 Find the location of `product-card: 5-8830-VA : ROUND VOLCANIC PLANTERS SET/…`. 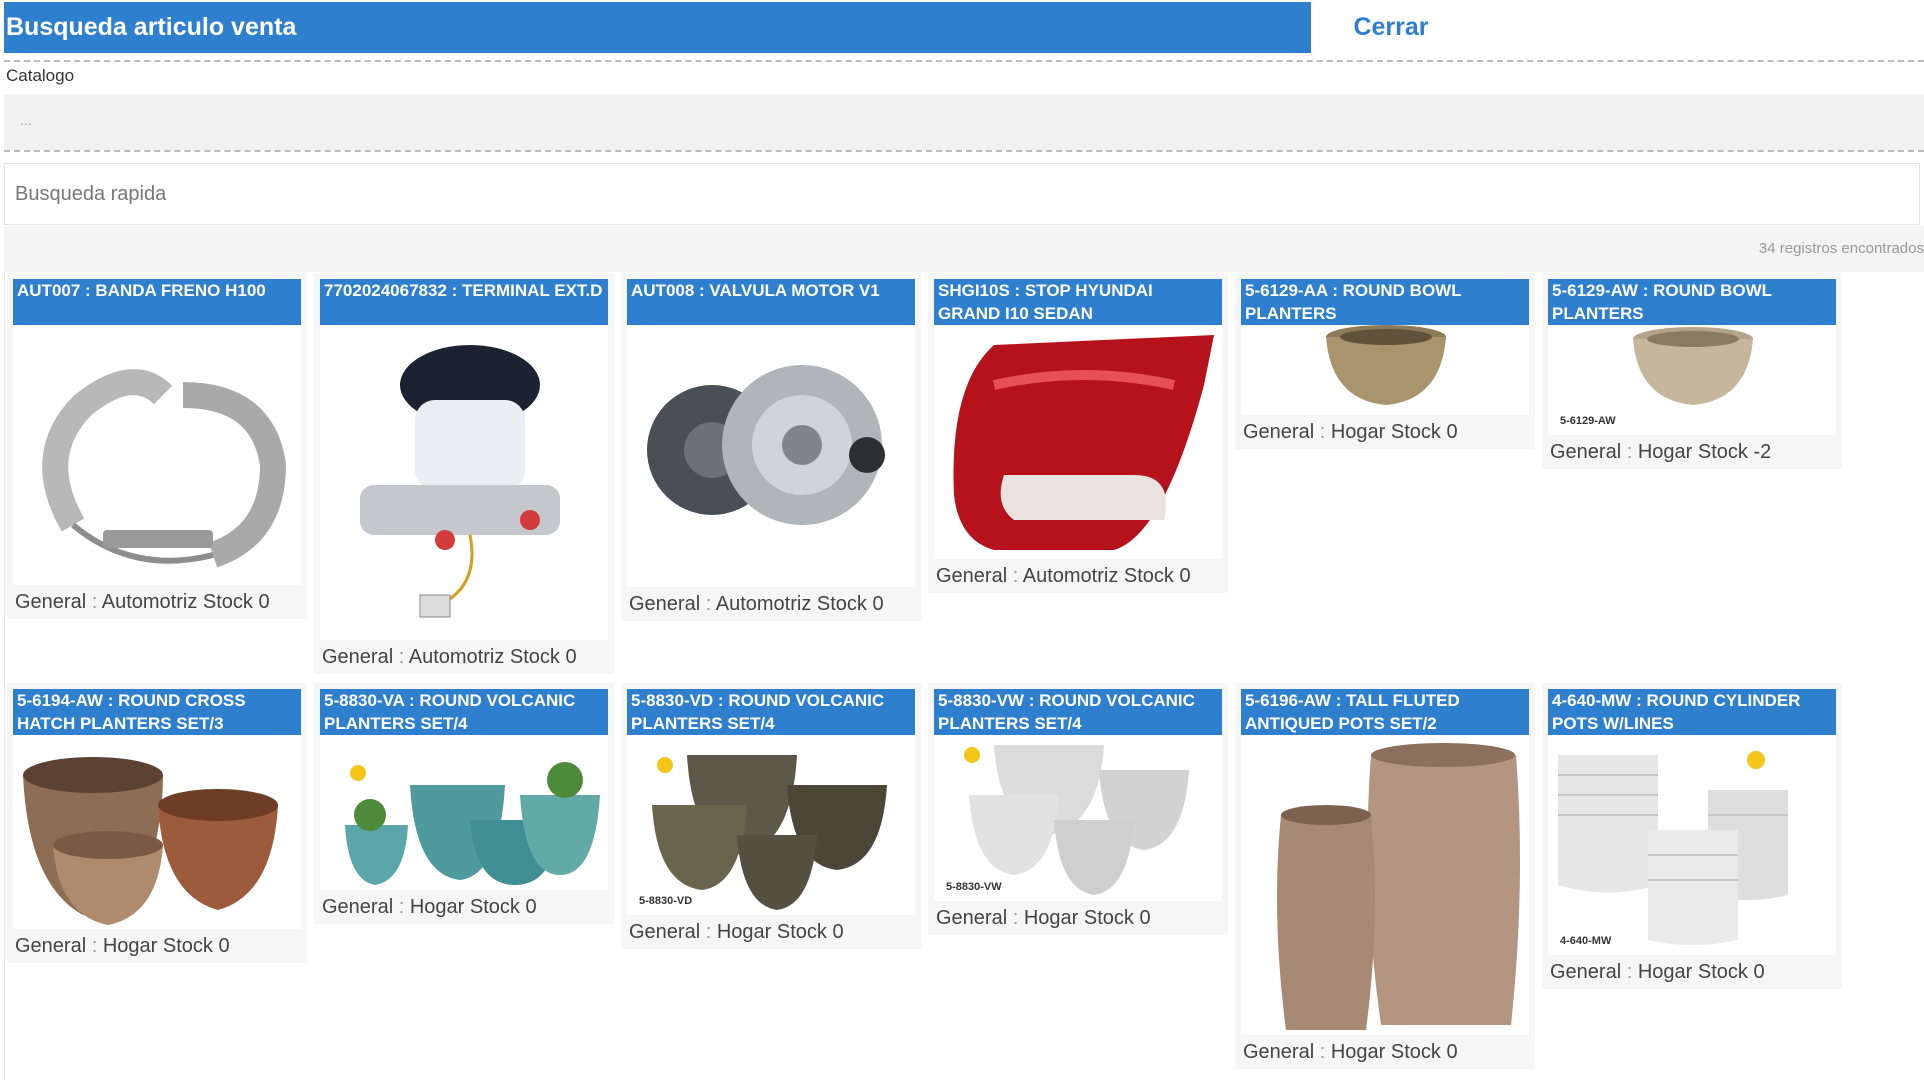

product-card: 5-8830-VA : ROUND VOLCANIC PLANTERS SET/… is located at coordinates (464, 803).